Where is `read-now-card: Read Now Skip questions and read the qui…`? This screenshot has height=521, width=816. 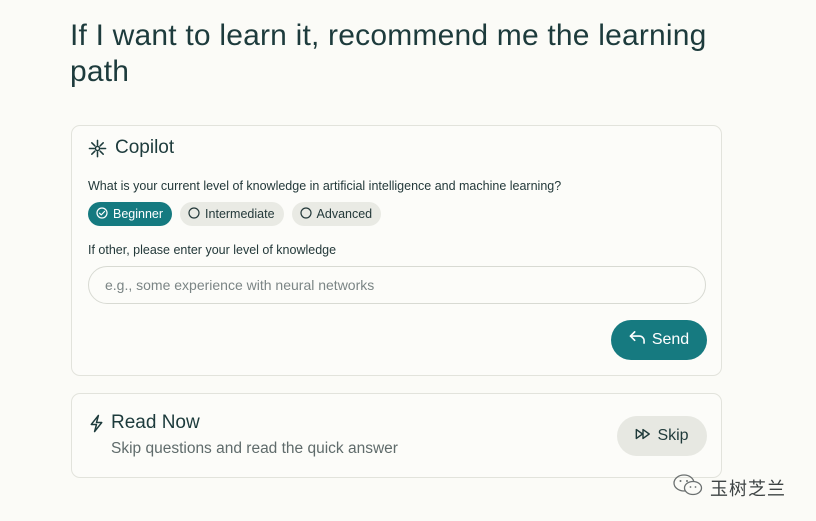 read-now-card: Read Now Skip questions and read the qui… is located at coordinates (396, 435).